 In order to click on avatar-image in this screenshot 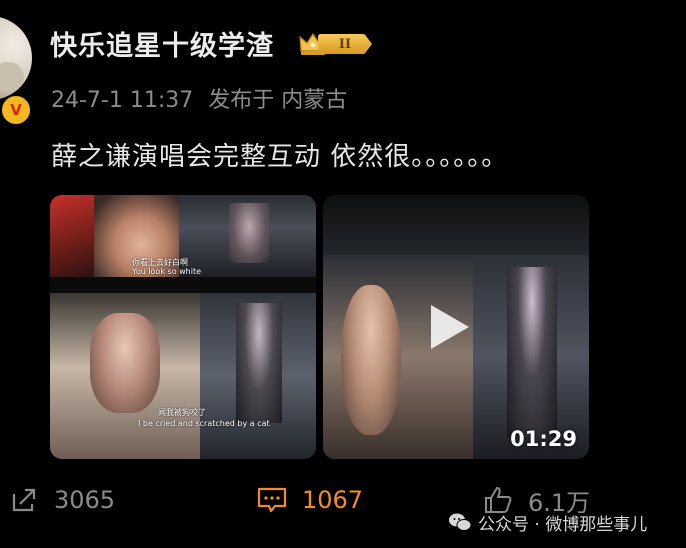, I will do `click(16, 58)`.